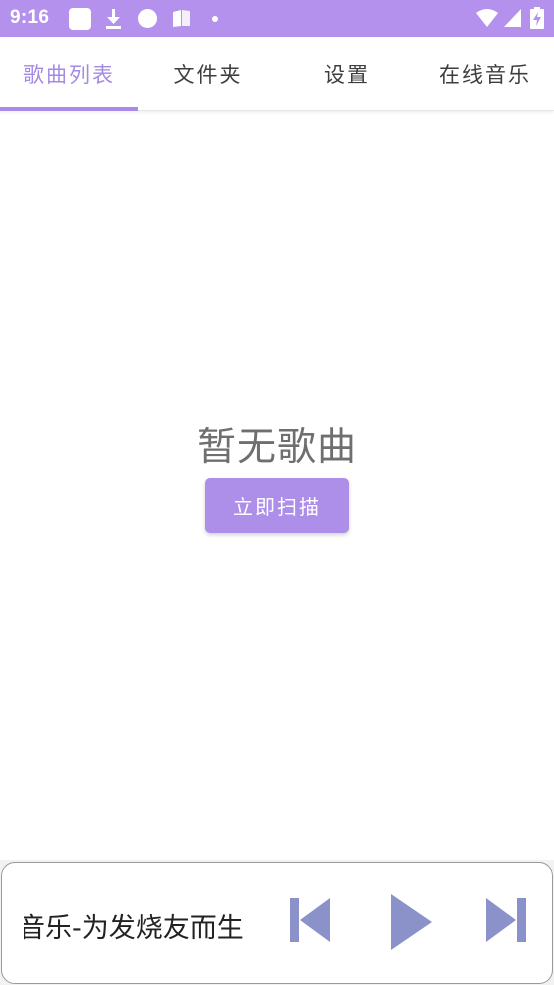 This screenshot has height=985, width=554. What do you see at coordinates (276, 447) in the screenshot?
I see `empty-state-title: 暂无歌曲` at bounding box center [276, 447].